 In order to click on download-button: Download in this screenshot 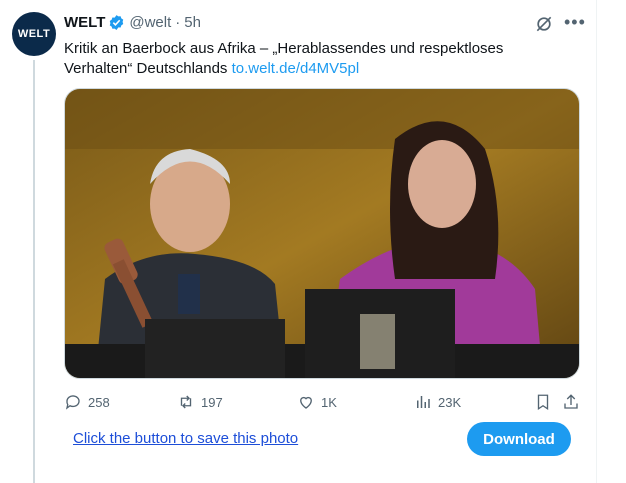, I will do `click(519, 439)`.